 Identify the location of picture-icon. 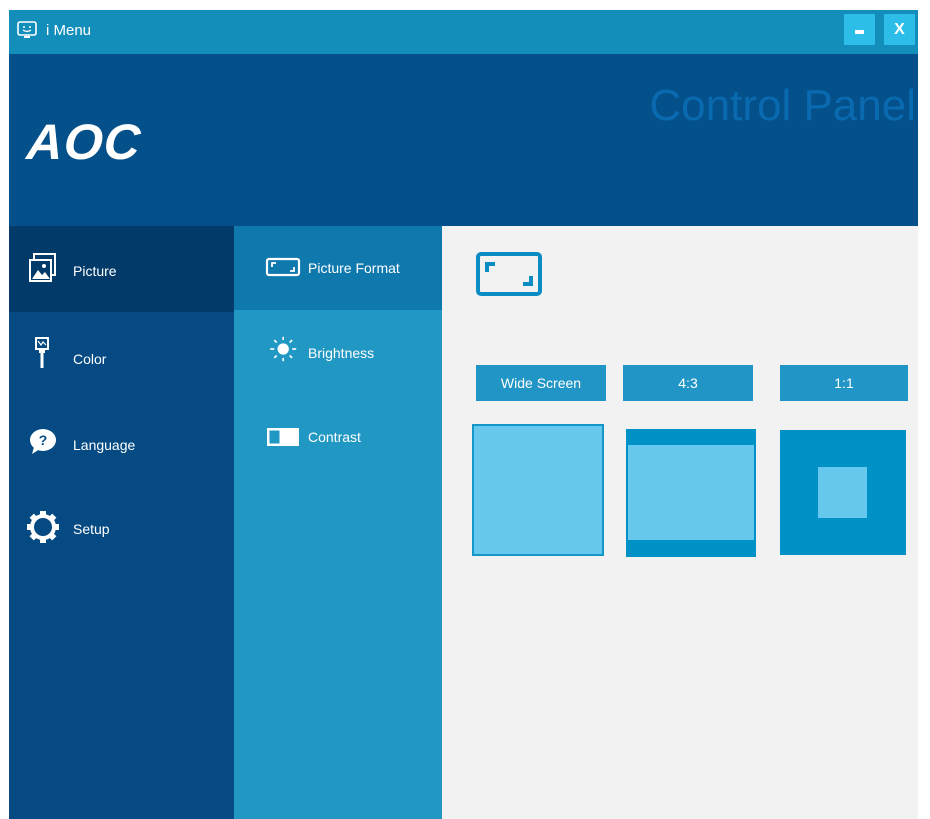
(42, 267).